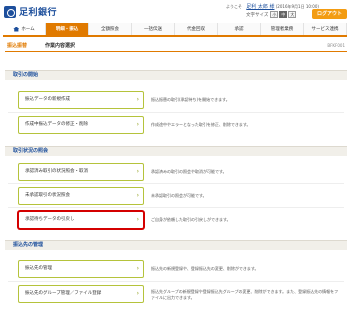 This screenshot has height=331, width=350. Describe the element at coordinates (67, 29) in the screenshot. I see `nav-transfer: 明細・振込` at that location.